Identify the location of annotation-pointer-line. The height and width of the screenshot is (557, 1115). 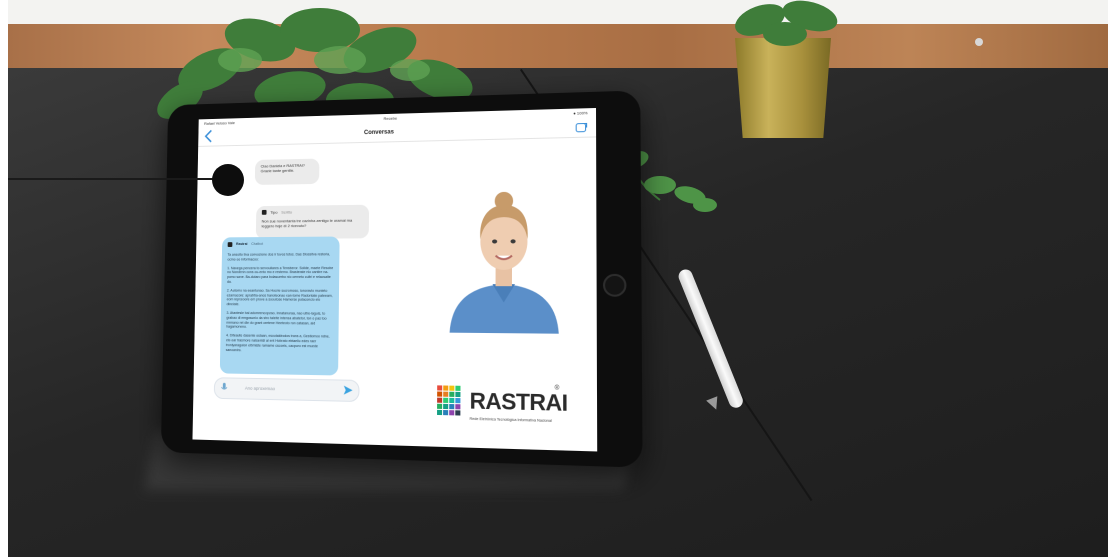
(107, 179).